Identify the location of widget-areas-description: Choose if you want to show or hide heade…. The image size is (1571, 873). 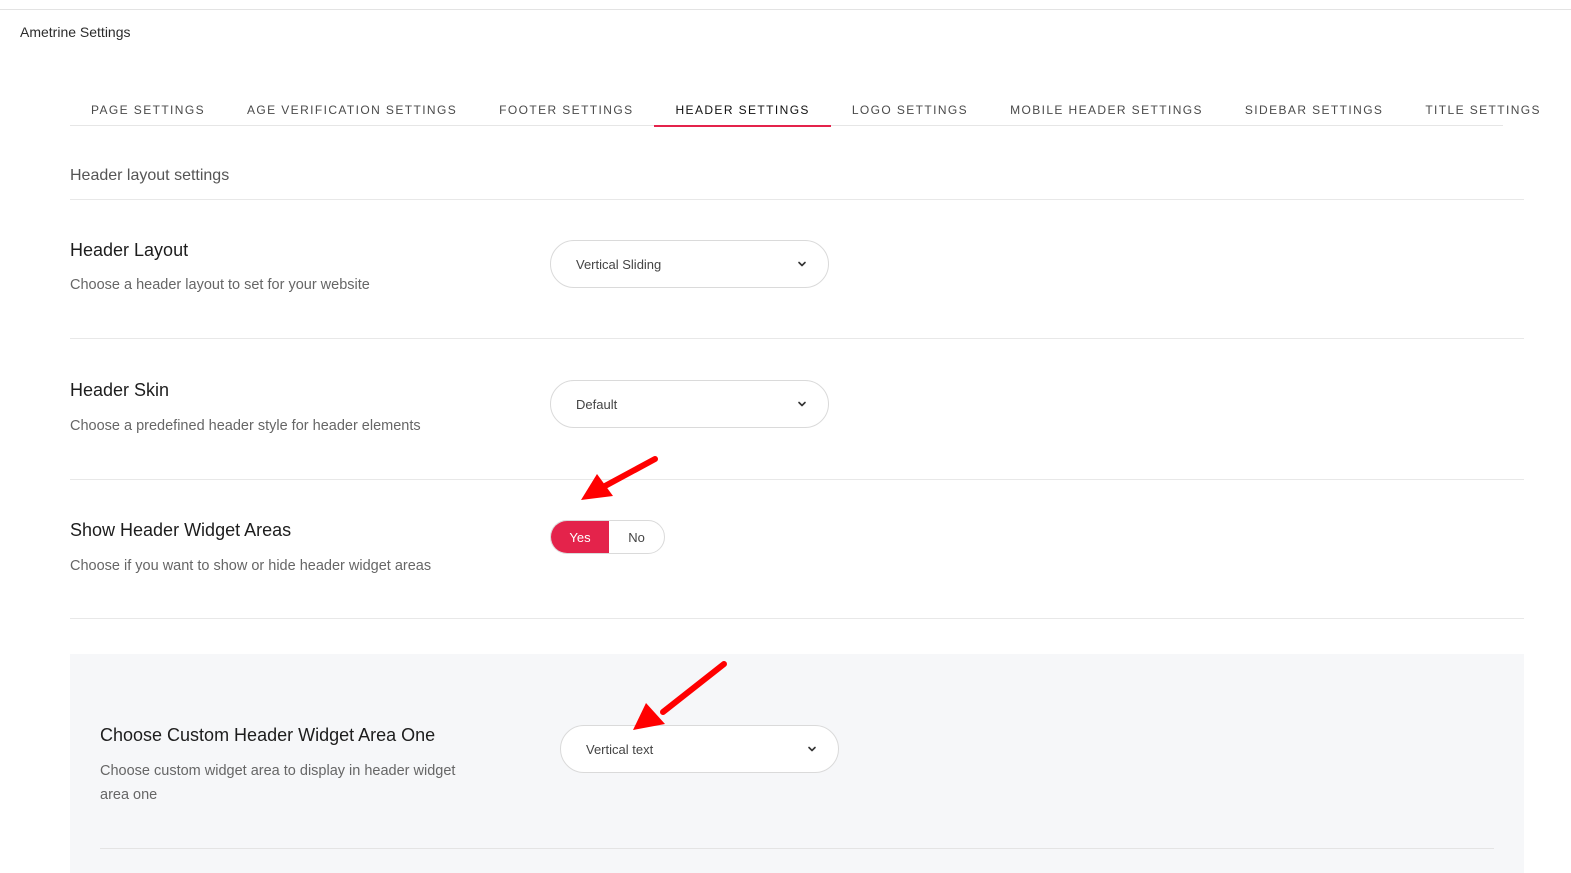
(251, 566).